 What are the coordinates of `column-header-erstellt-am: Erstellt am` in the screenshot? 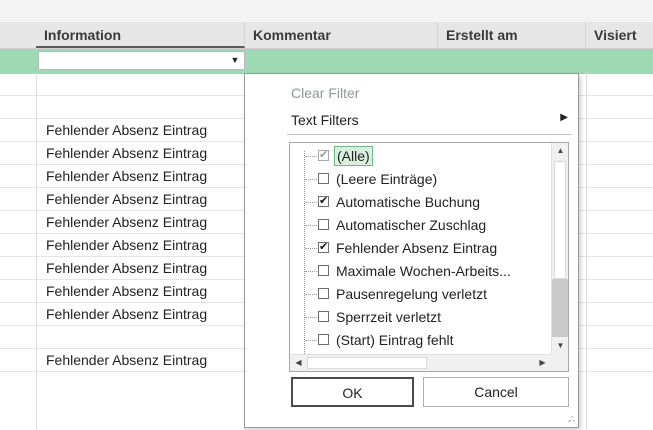 It's located at (512, 35).